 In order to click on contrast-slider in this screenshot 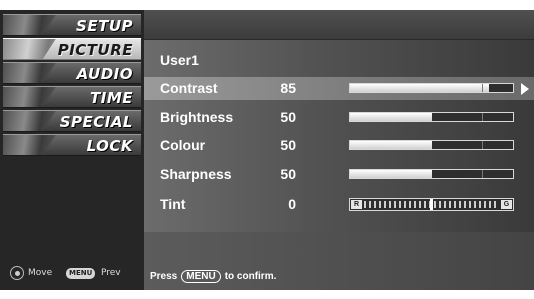, I will do `click(431, 88)`.